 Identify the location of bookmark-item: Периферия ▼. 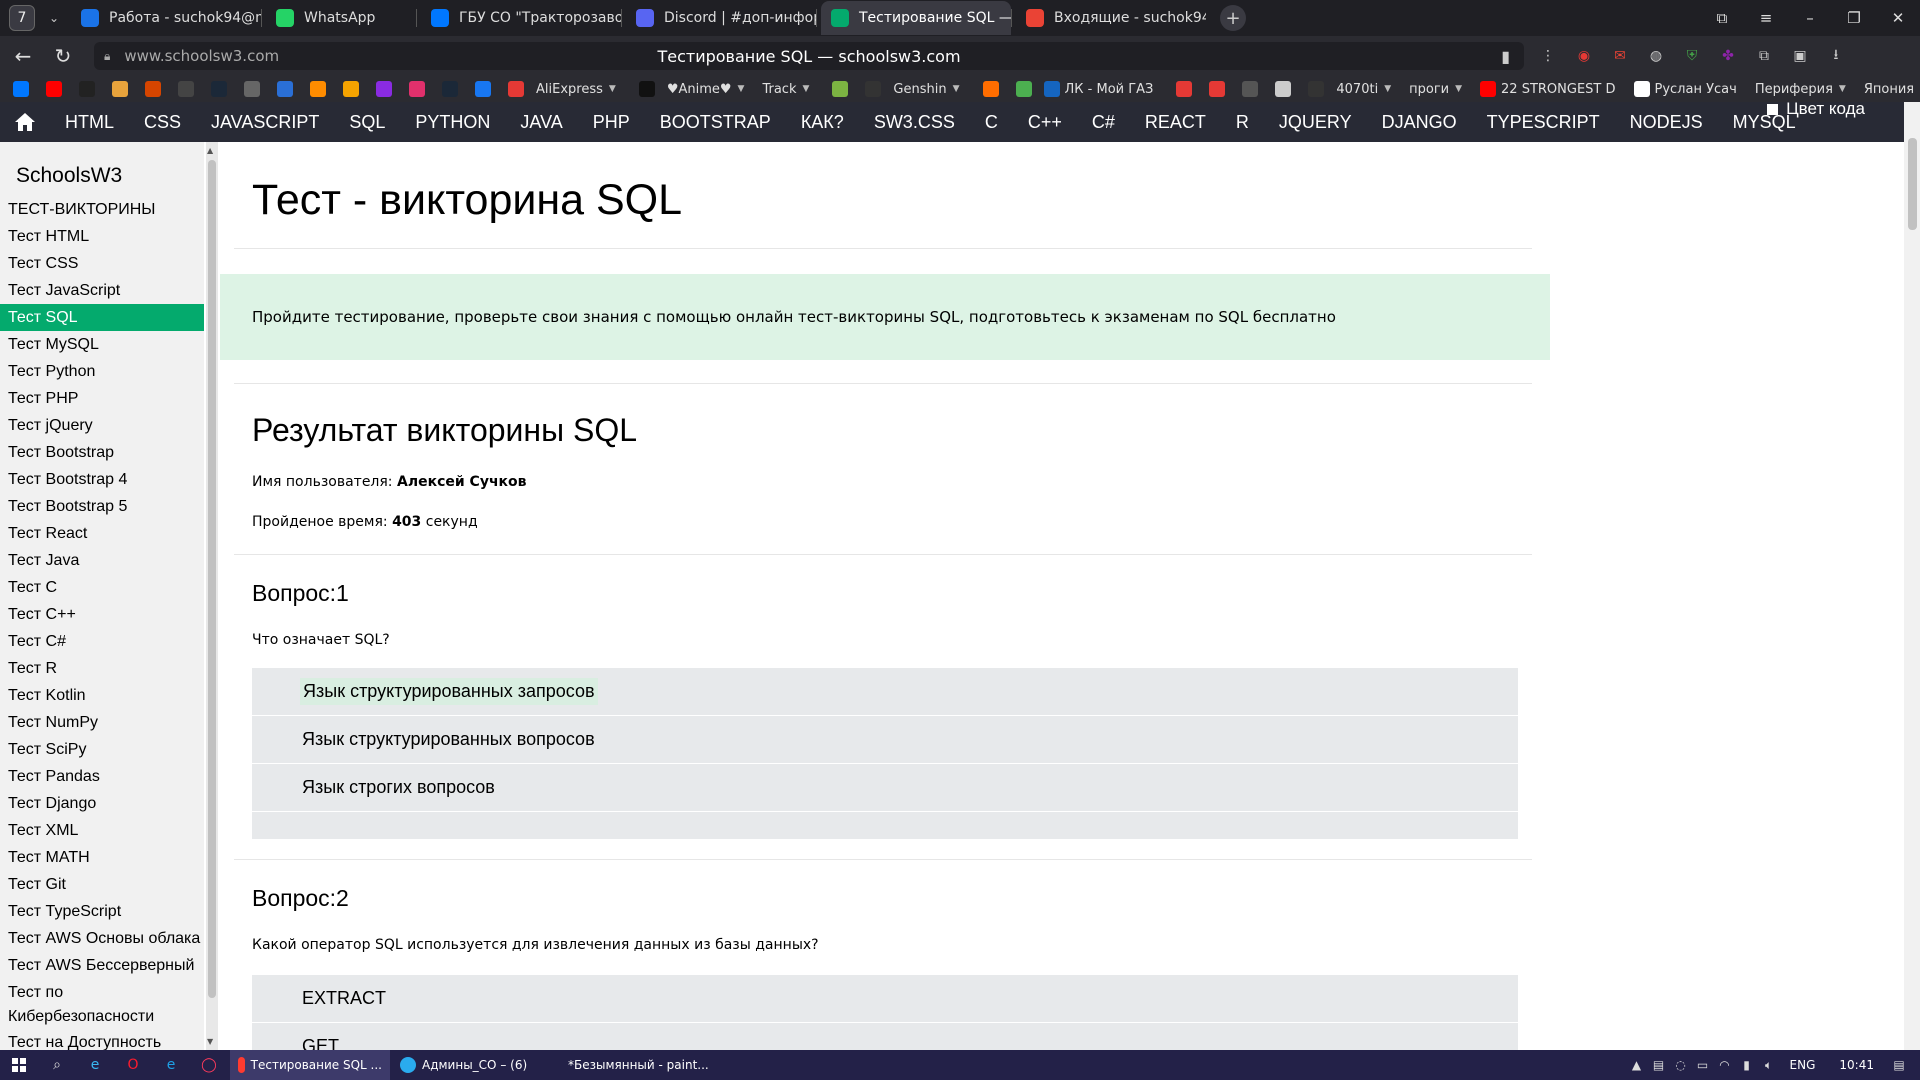
(1800, 89).